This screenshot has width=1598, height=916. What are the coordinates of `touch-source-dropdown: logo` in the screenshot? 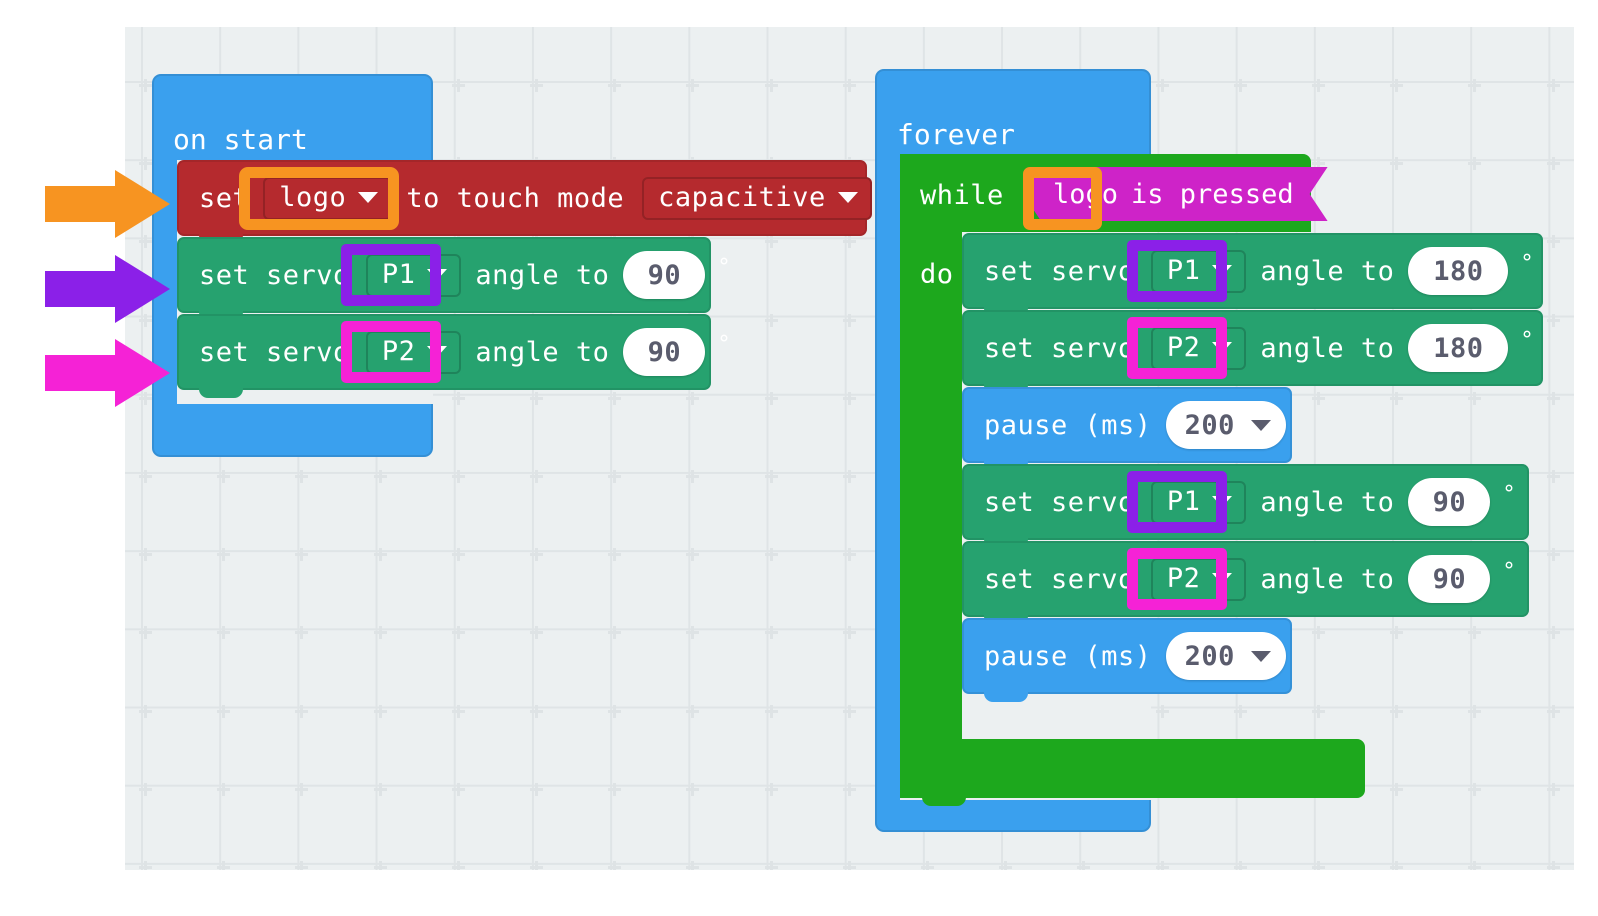 It's located at (328, 198).